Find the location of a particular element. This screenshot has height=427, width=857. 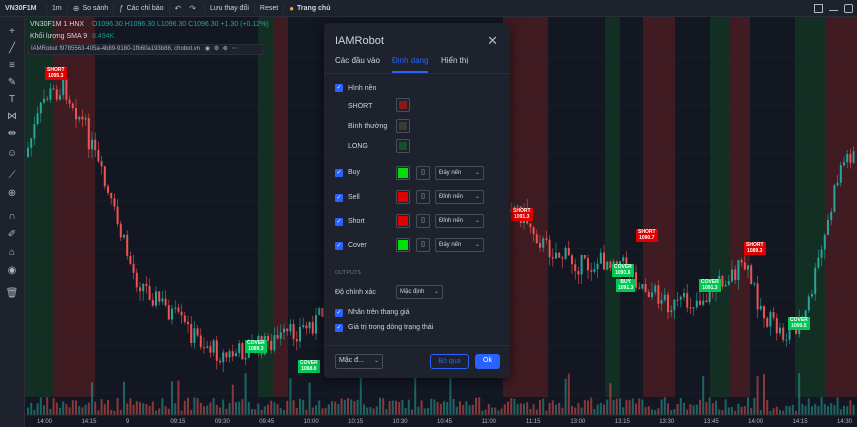

cancel-button: Bỏ qua is located at coordinates (449, 361).